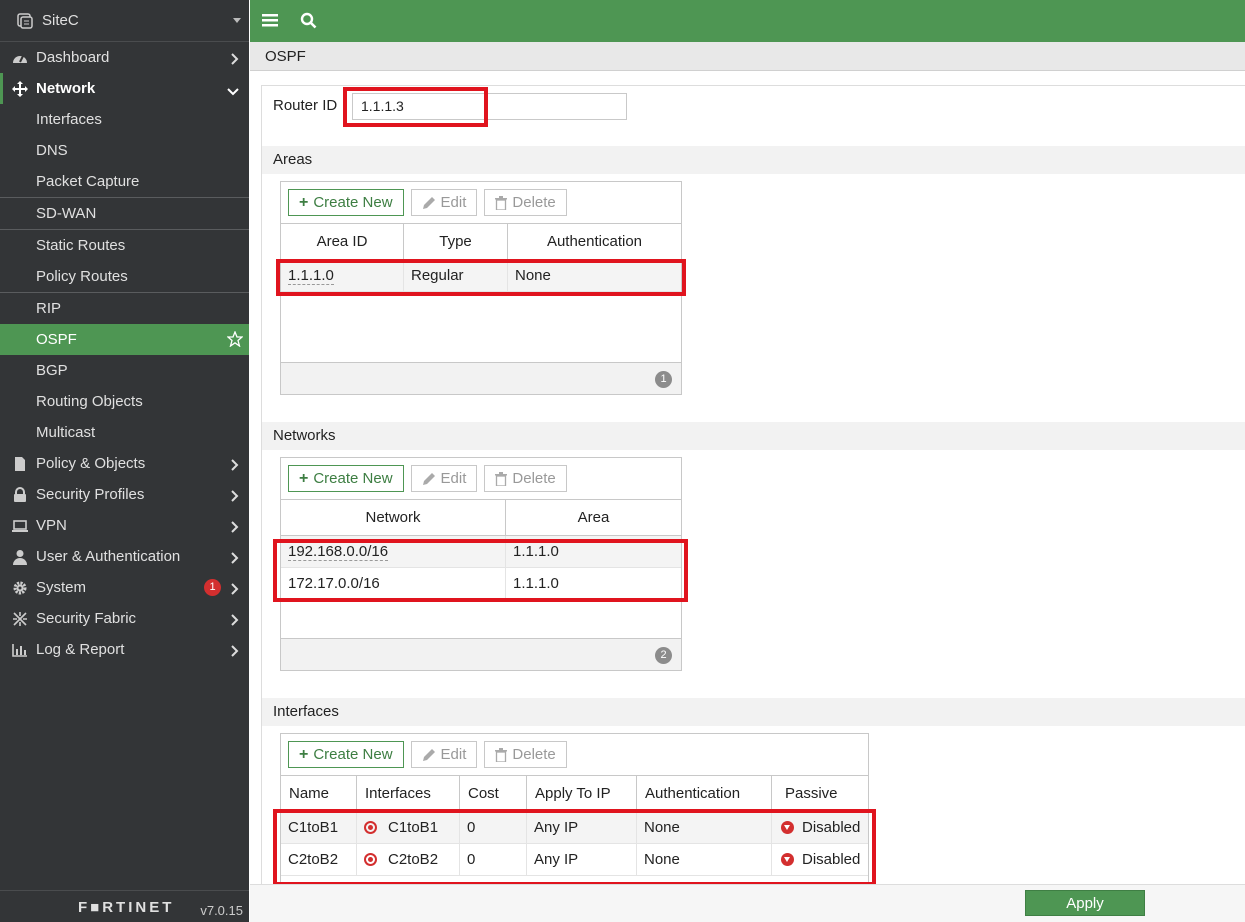 The height and width of the screenshot is (922, 1245). Describe the element at coordinates (235, 340) in the screenshot. I see `star-icon` at that location.